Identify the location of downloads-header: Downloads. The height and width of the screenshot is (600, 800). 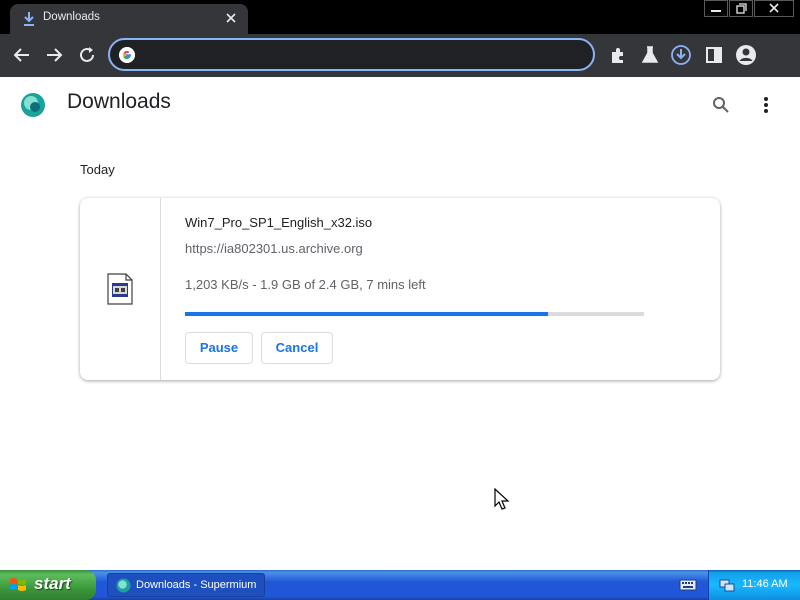
(400, 105).